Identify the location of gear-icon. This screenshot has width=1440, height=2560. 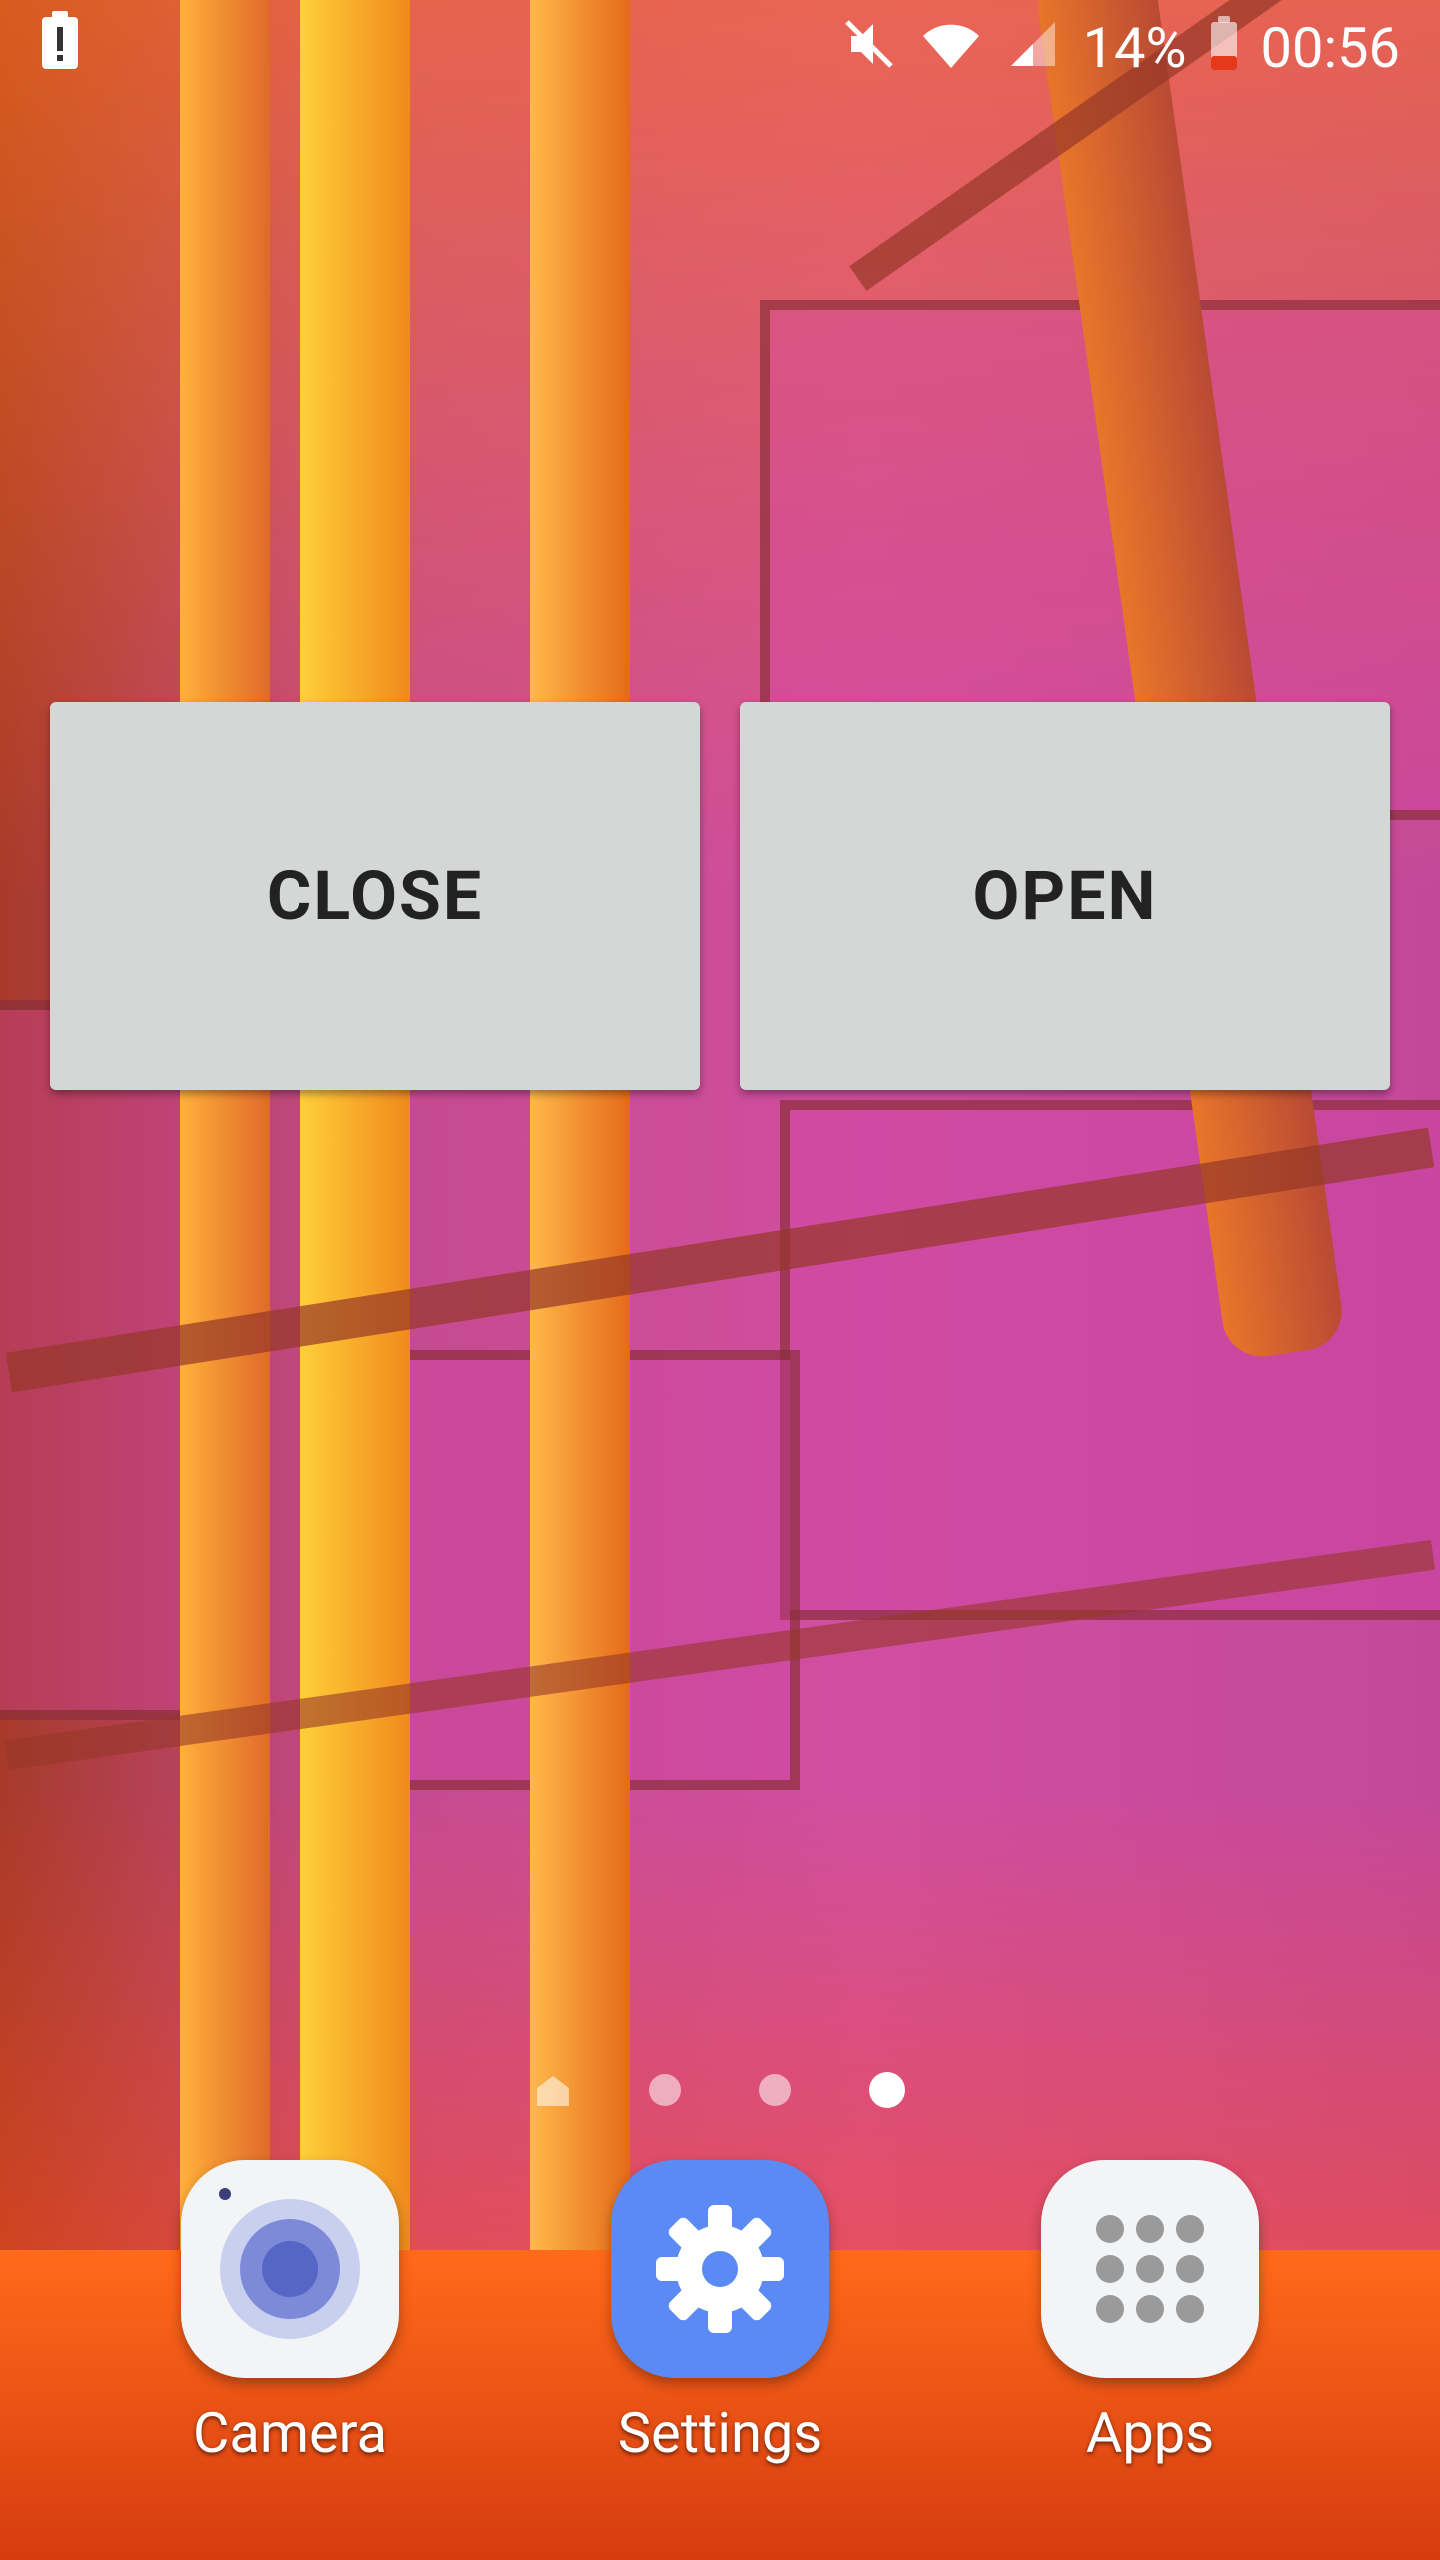
(720, 2269).